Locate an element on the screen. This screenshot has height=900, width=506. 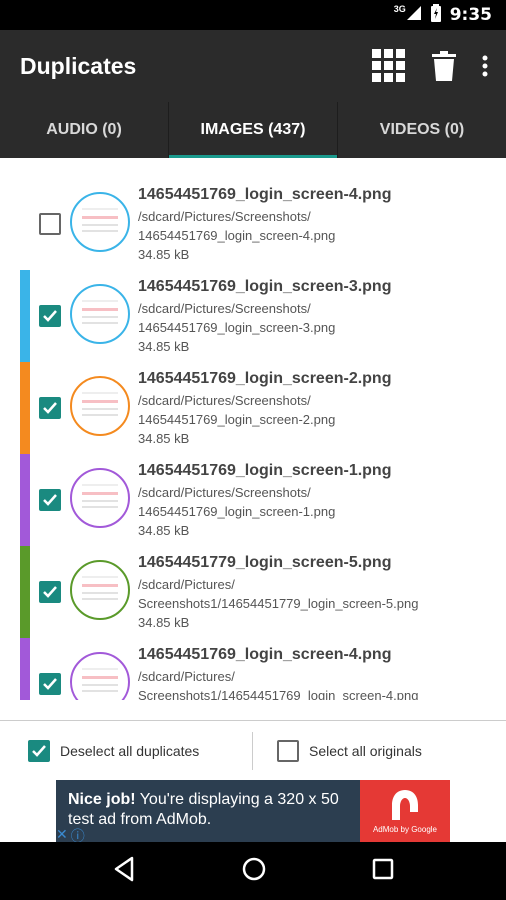
file-name: 14654451779_login_screen-5.png is located at coordinates (265, 562).